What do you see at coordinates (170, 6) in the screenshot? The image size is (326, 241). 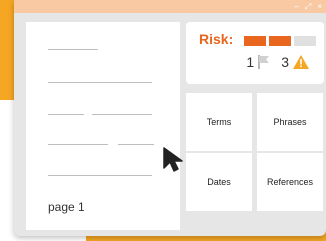 I see `title-bar: – ⤢ ×` at bounding box center [170, 6].